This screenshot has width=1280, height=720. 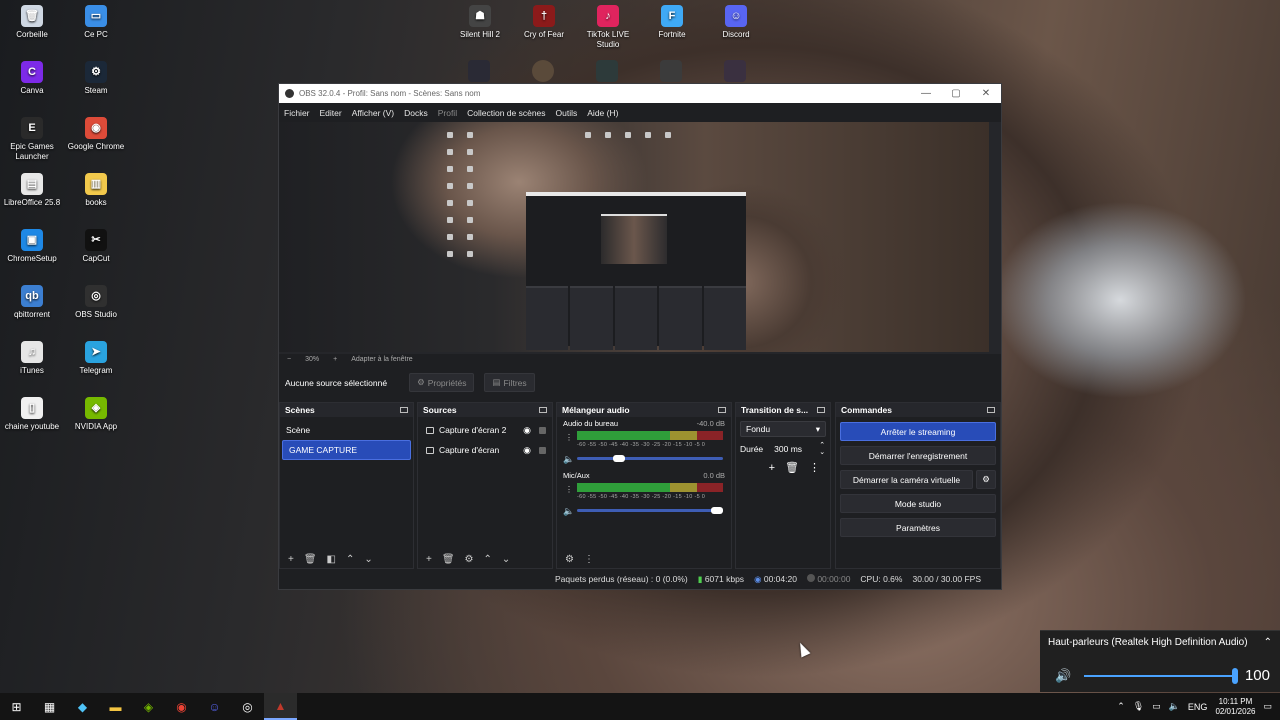 What do you see at coordinates (96, 246) in the screenshot?
I see `desktop-icon: ✂ CapCut` at bounding box center [96, 246].